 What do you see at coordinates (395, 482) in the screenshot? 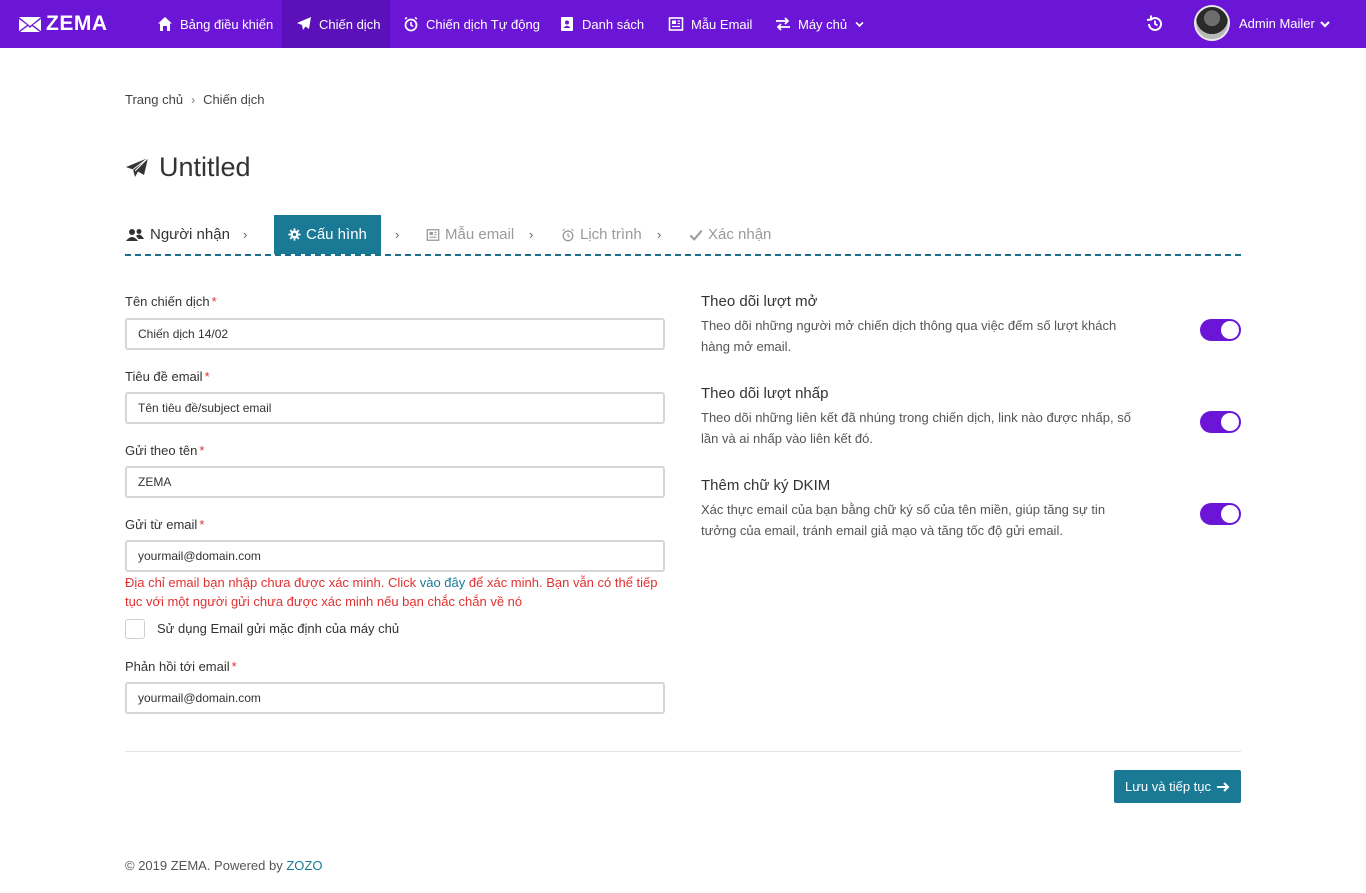
I see `from-name-input` at bounding box center [395, 482].